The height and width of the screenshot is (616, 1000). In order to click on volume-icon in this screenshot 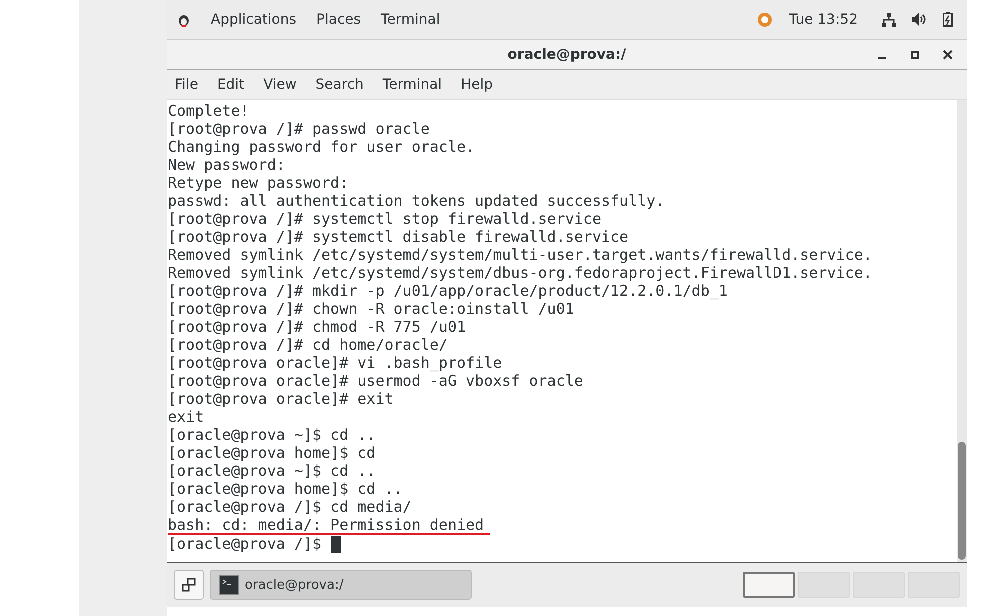, I will do `click(919, 19)`.